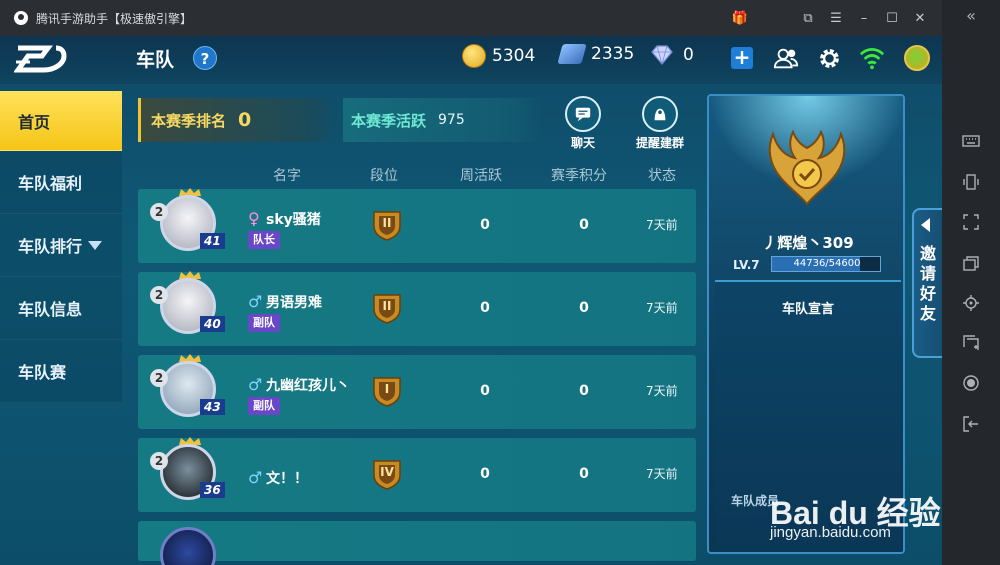  What do you see at coordinates (579, 176) in the screenshot?
I see `col-header-season-points: 赛季积分` at bounding box center [579, 176].